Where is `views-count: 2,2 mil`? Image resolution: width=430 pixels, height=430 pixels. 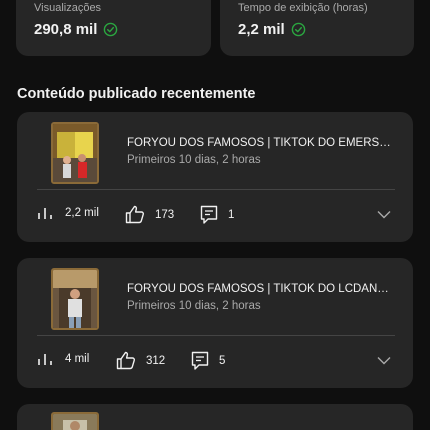
views-count: 2,2 mil is located at coordinates (82, 213).